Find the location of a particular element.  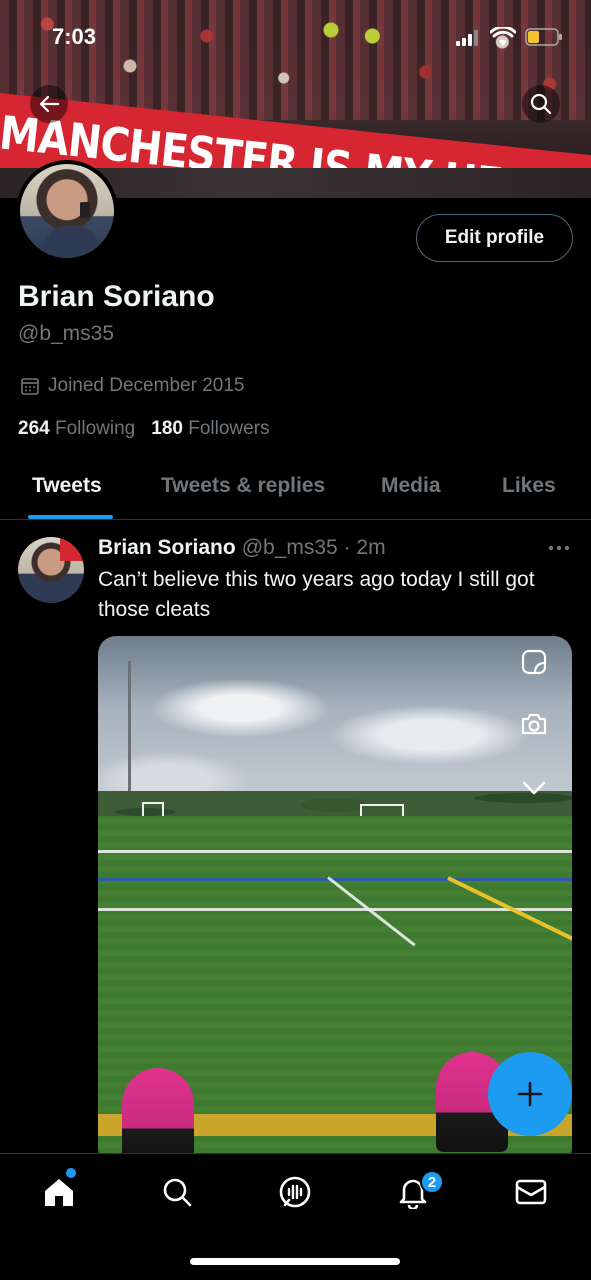

tab-media: Media is located at coordinates (411, 486).